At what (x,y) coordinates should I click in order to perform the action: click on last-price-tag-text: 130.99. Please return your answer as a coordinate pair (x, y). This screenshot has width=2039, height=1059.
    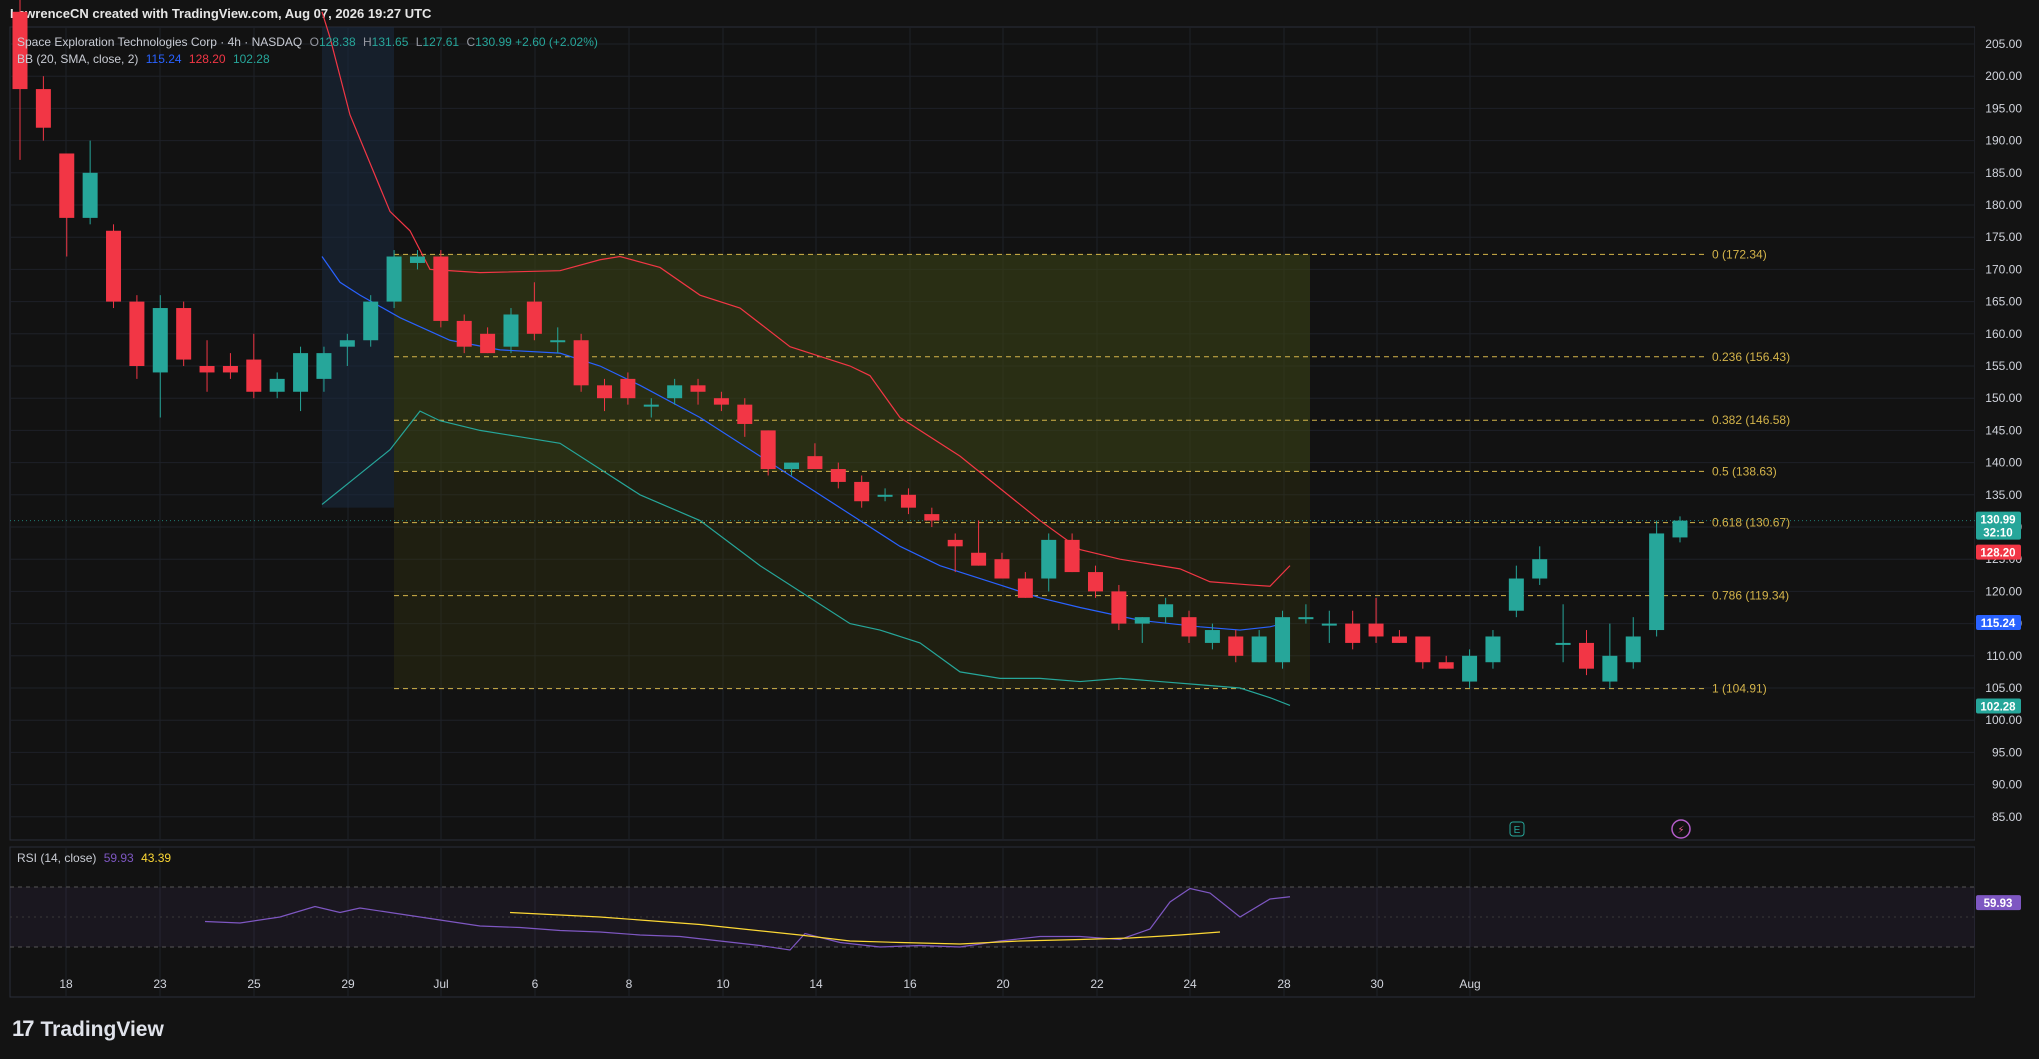
    Looking at the image, I should click on (1997, 521).